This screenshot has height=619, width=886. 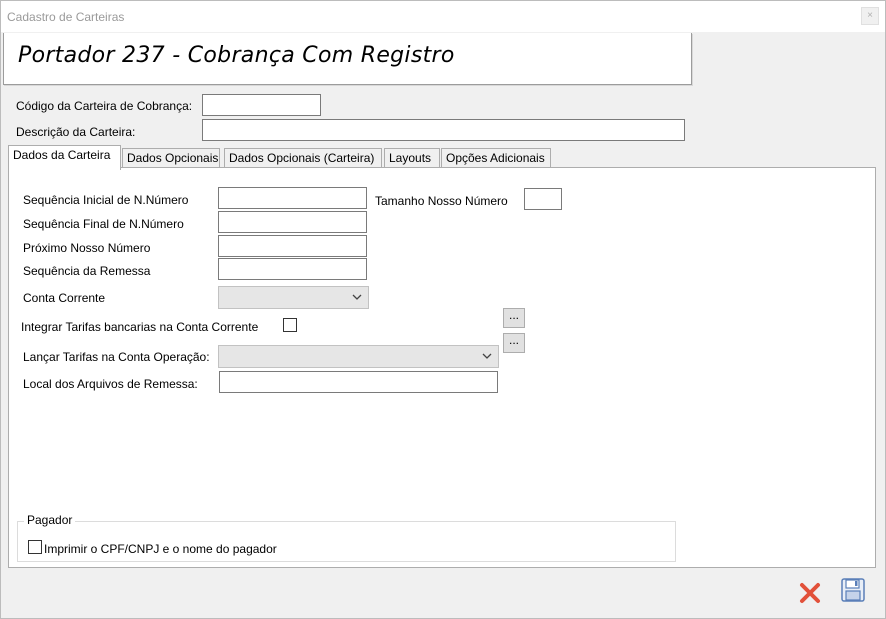 What do you see at coordinates (292, 246) in the screenshot?
I see `proximo-input` at bounding box center [292, 246].